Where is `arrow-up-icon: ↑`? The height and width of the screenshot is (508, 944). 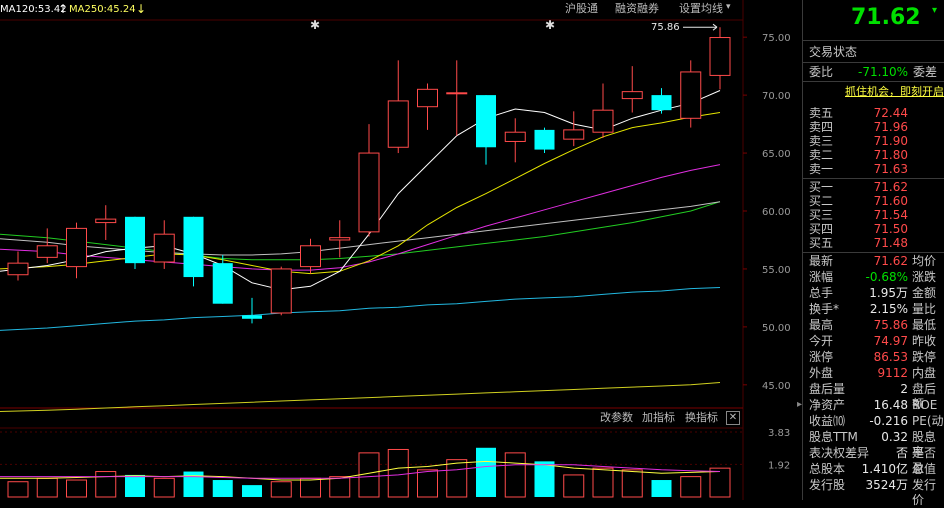
arrow-up-icon: ↑ is located at coordinates (63, 9).